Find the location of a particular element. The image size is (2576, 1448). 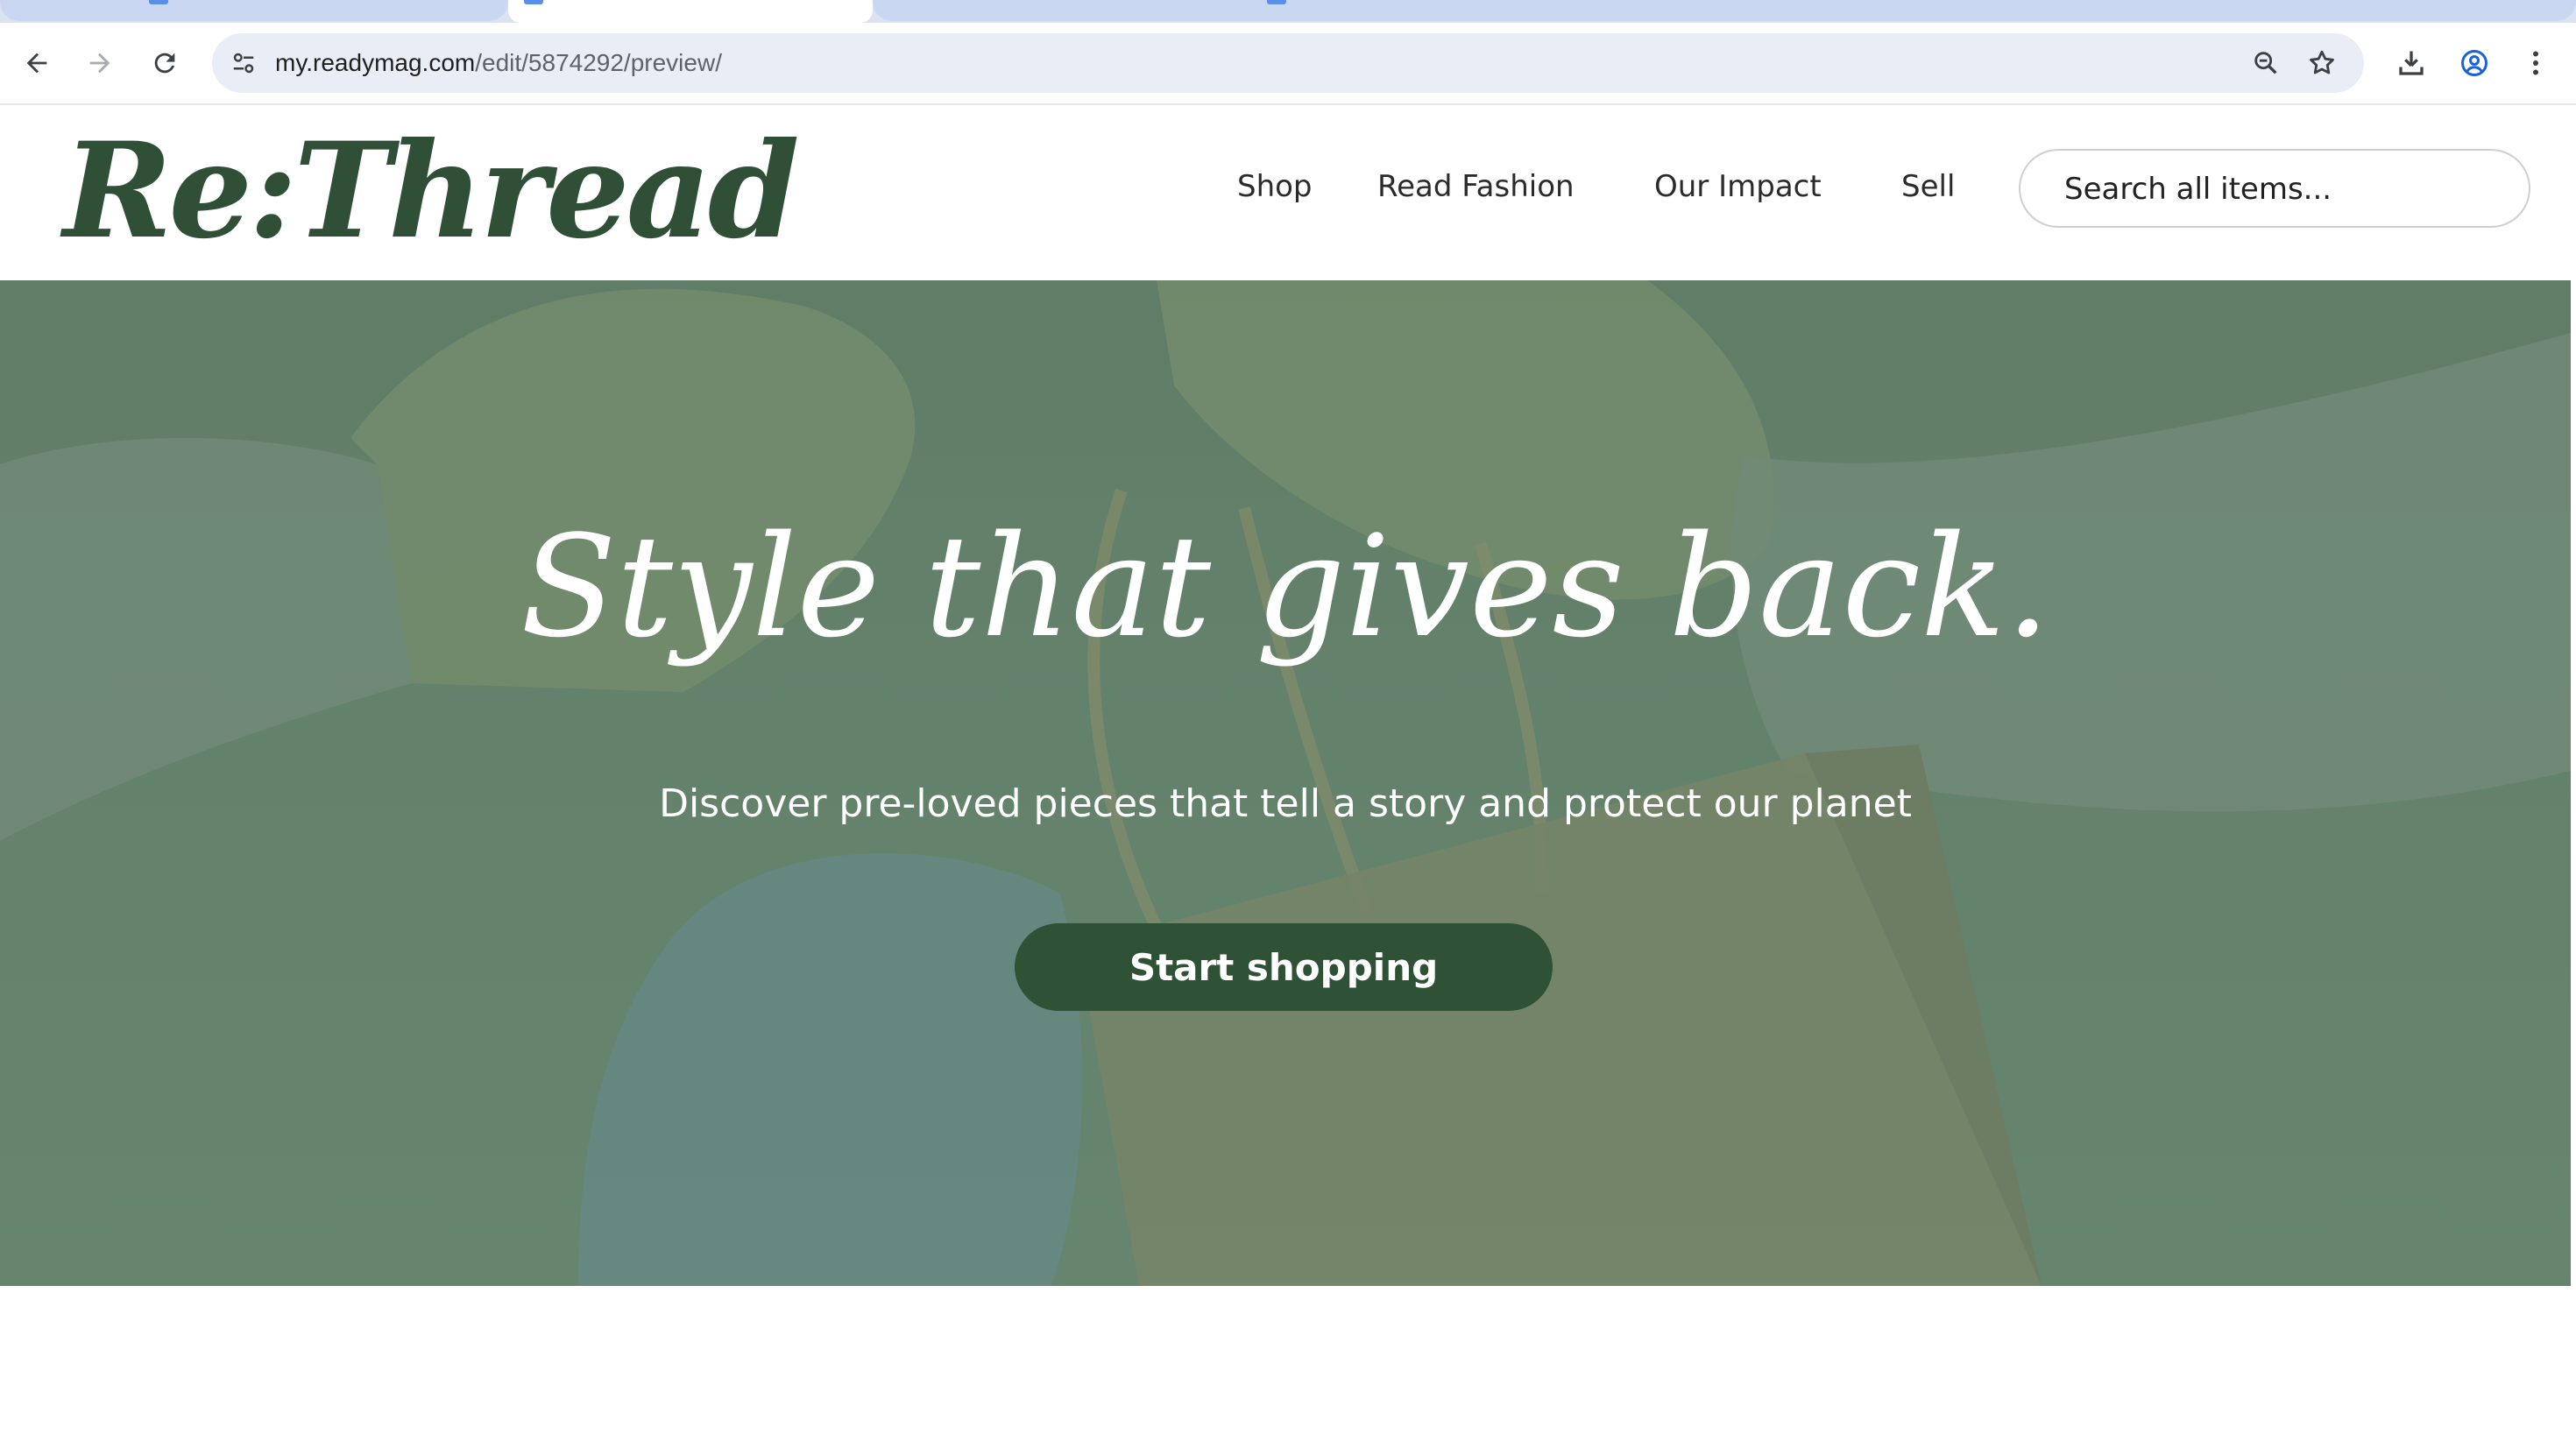

url-host: my.readymag.com is located at coordinates (375, 62).